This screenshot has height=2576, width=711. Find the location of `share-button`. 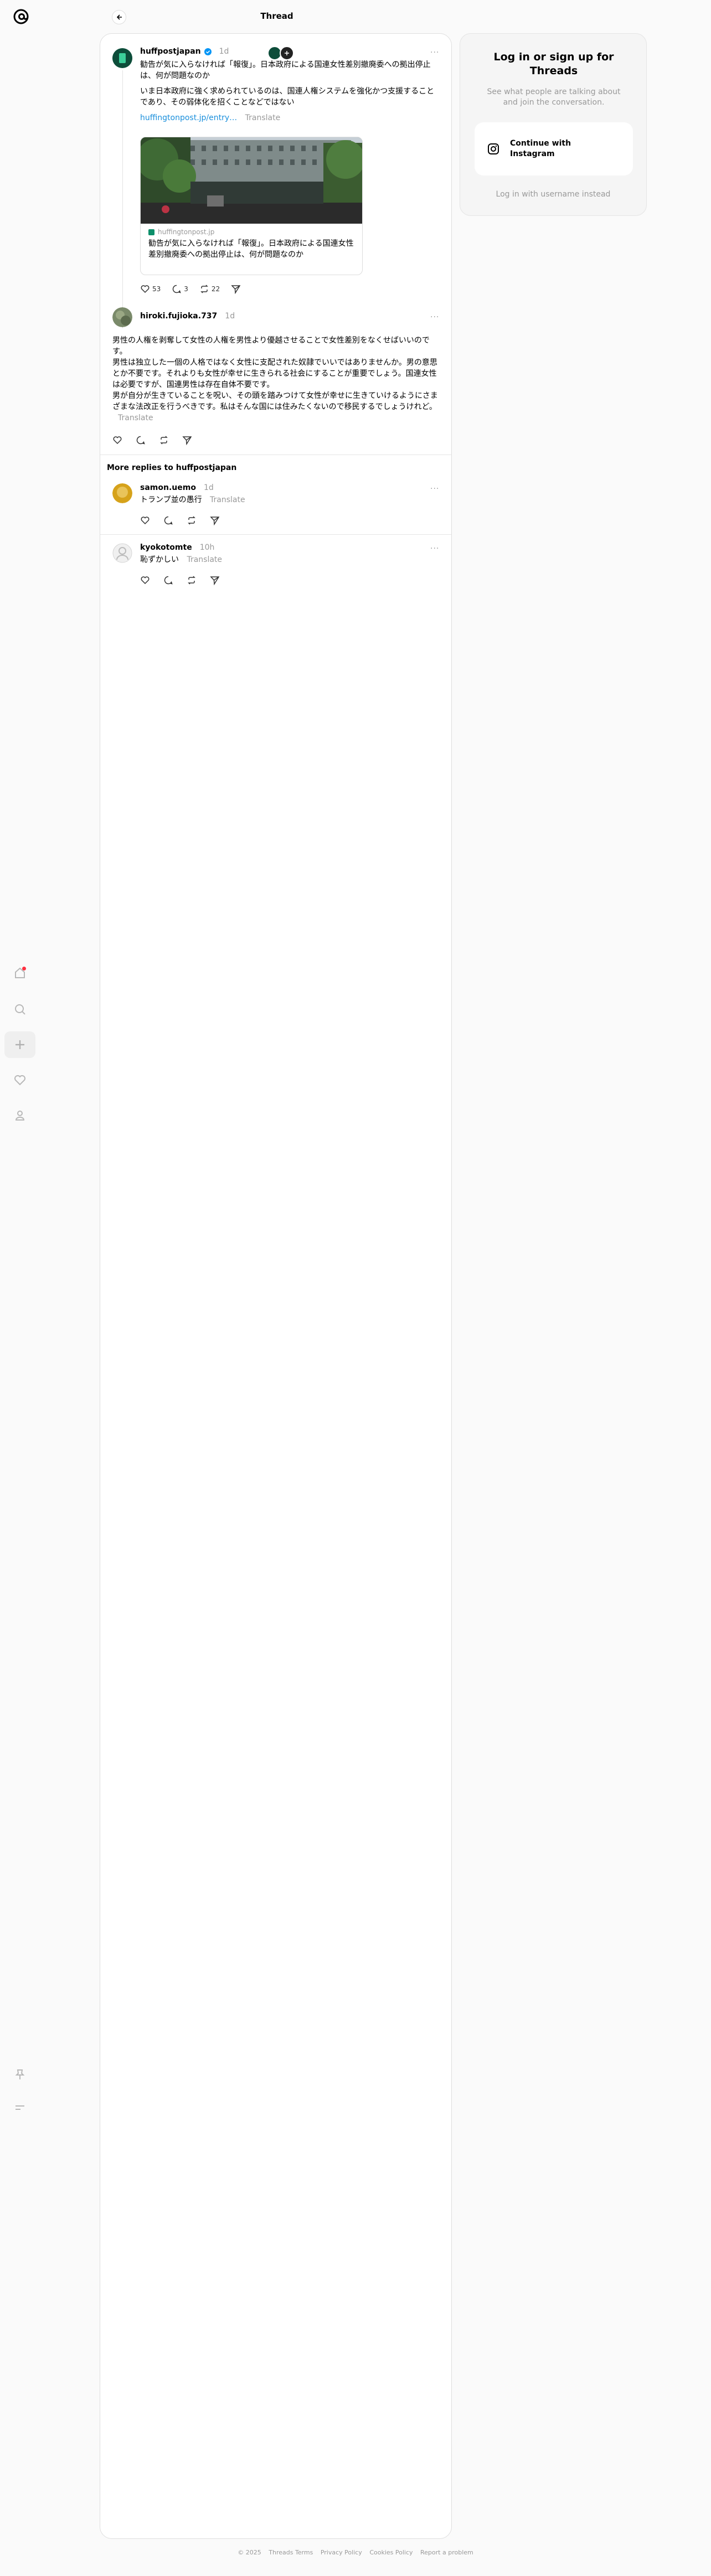

share-button is located at coordinates (236, 289).